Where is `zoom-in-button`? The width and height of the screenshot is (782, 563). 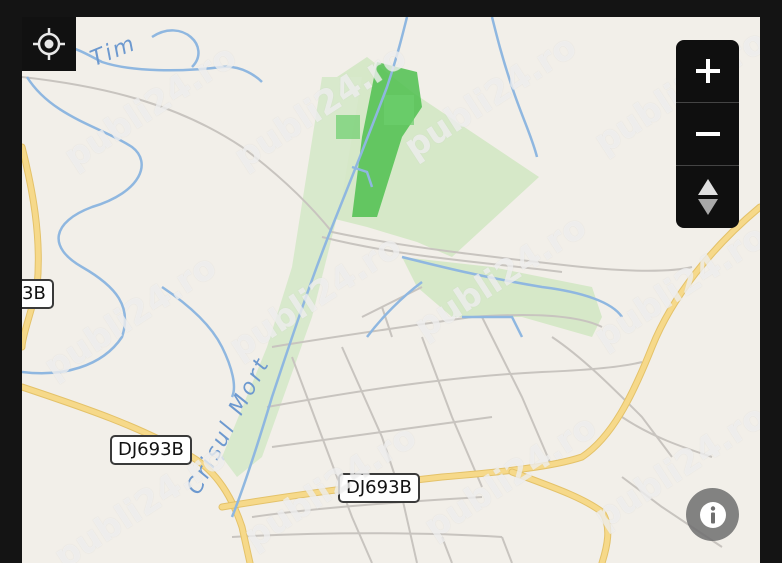
zoom-in-button is located at coordinates (707, 71).